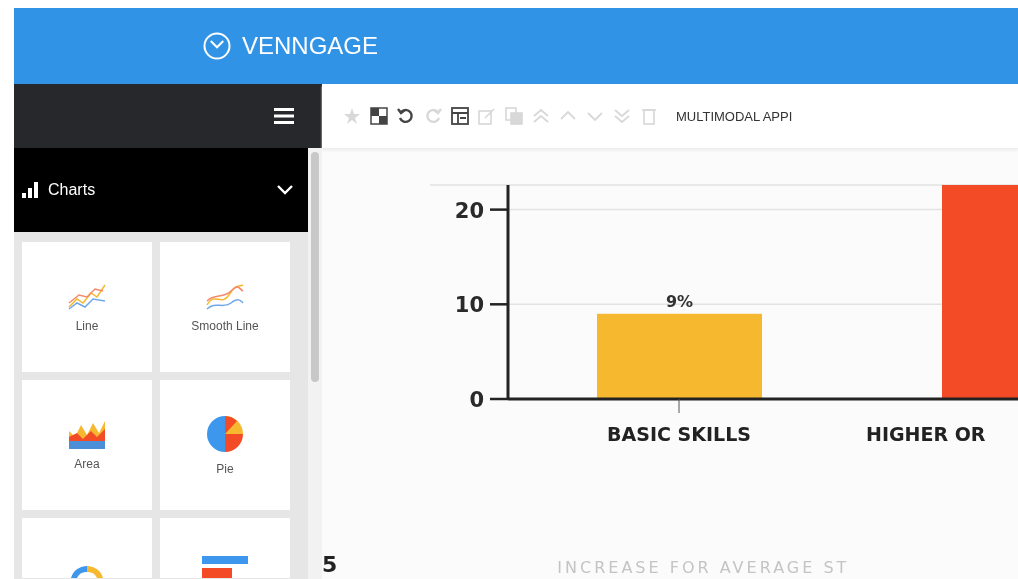 The width and height of the screenshot is (1018, 579). I want to click on bar-chart-icon, so click(30, 190).